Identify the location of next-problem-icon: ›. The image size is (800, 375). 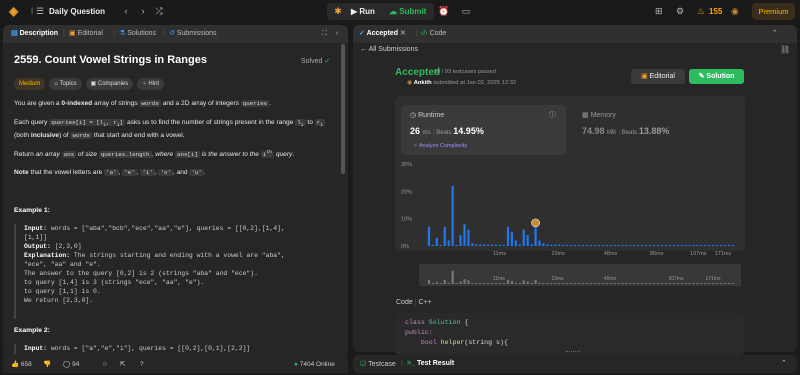
(143, 11).